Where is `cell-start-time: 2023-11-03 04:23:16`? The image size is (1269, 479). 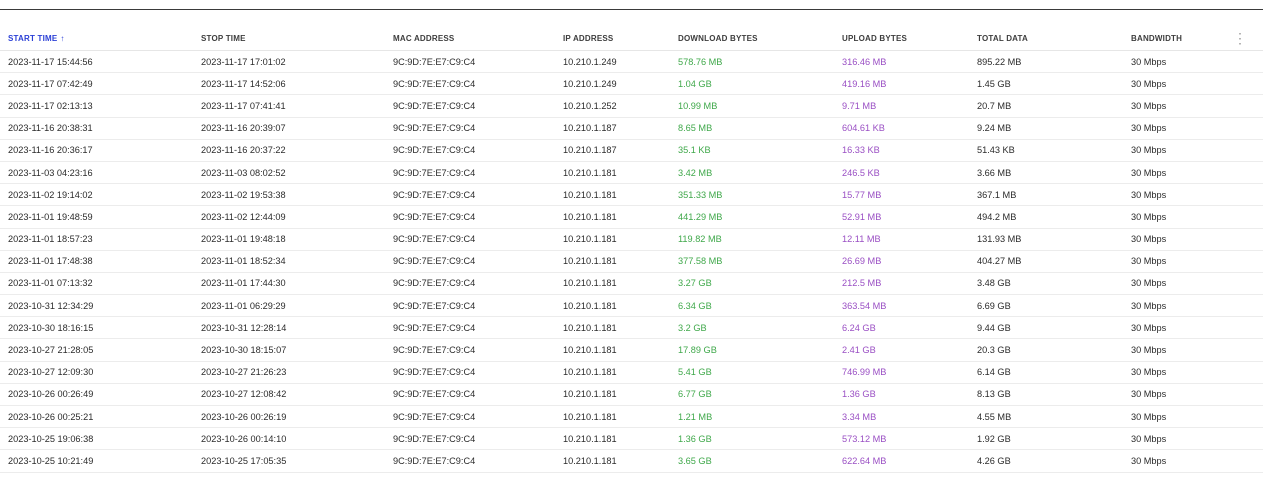
cell-start-time: 2023-11-03 04:23:16 is located at coordinates (50, 172).